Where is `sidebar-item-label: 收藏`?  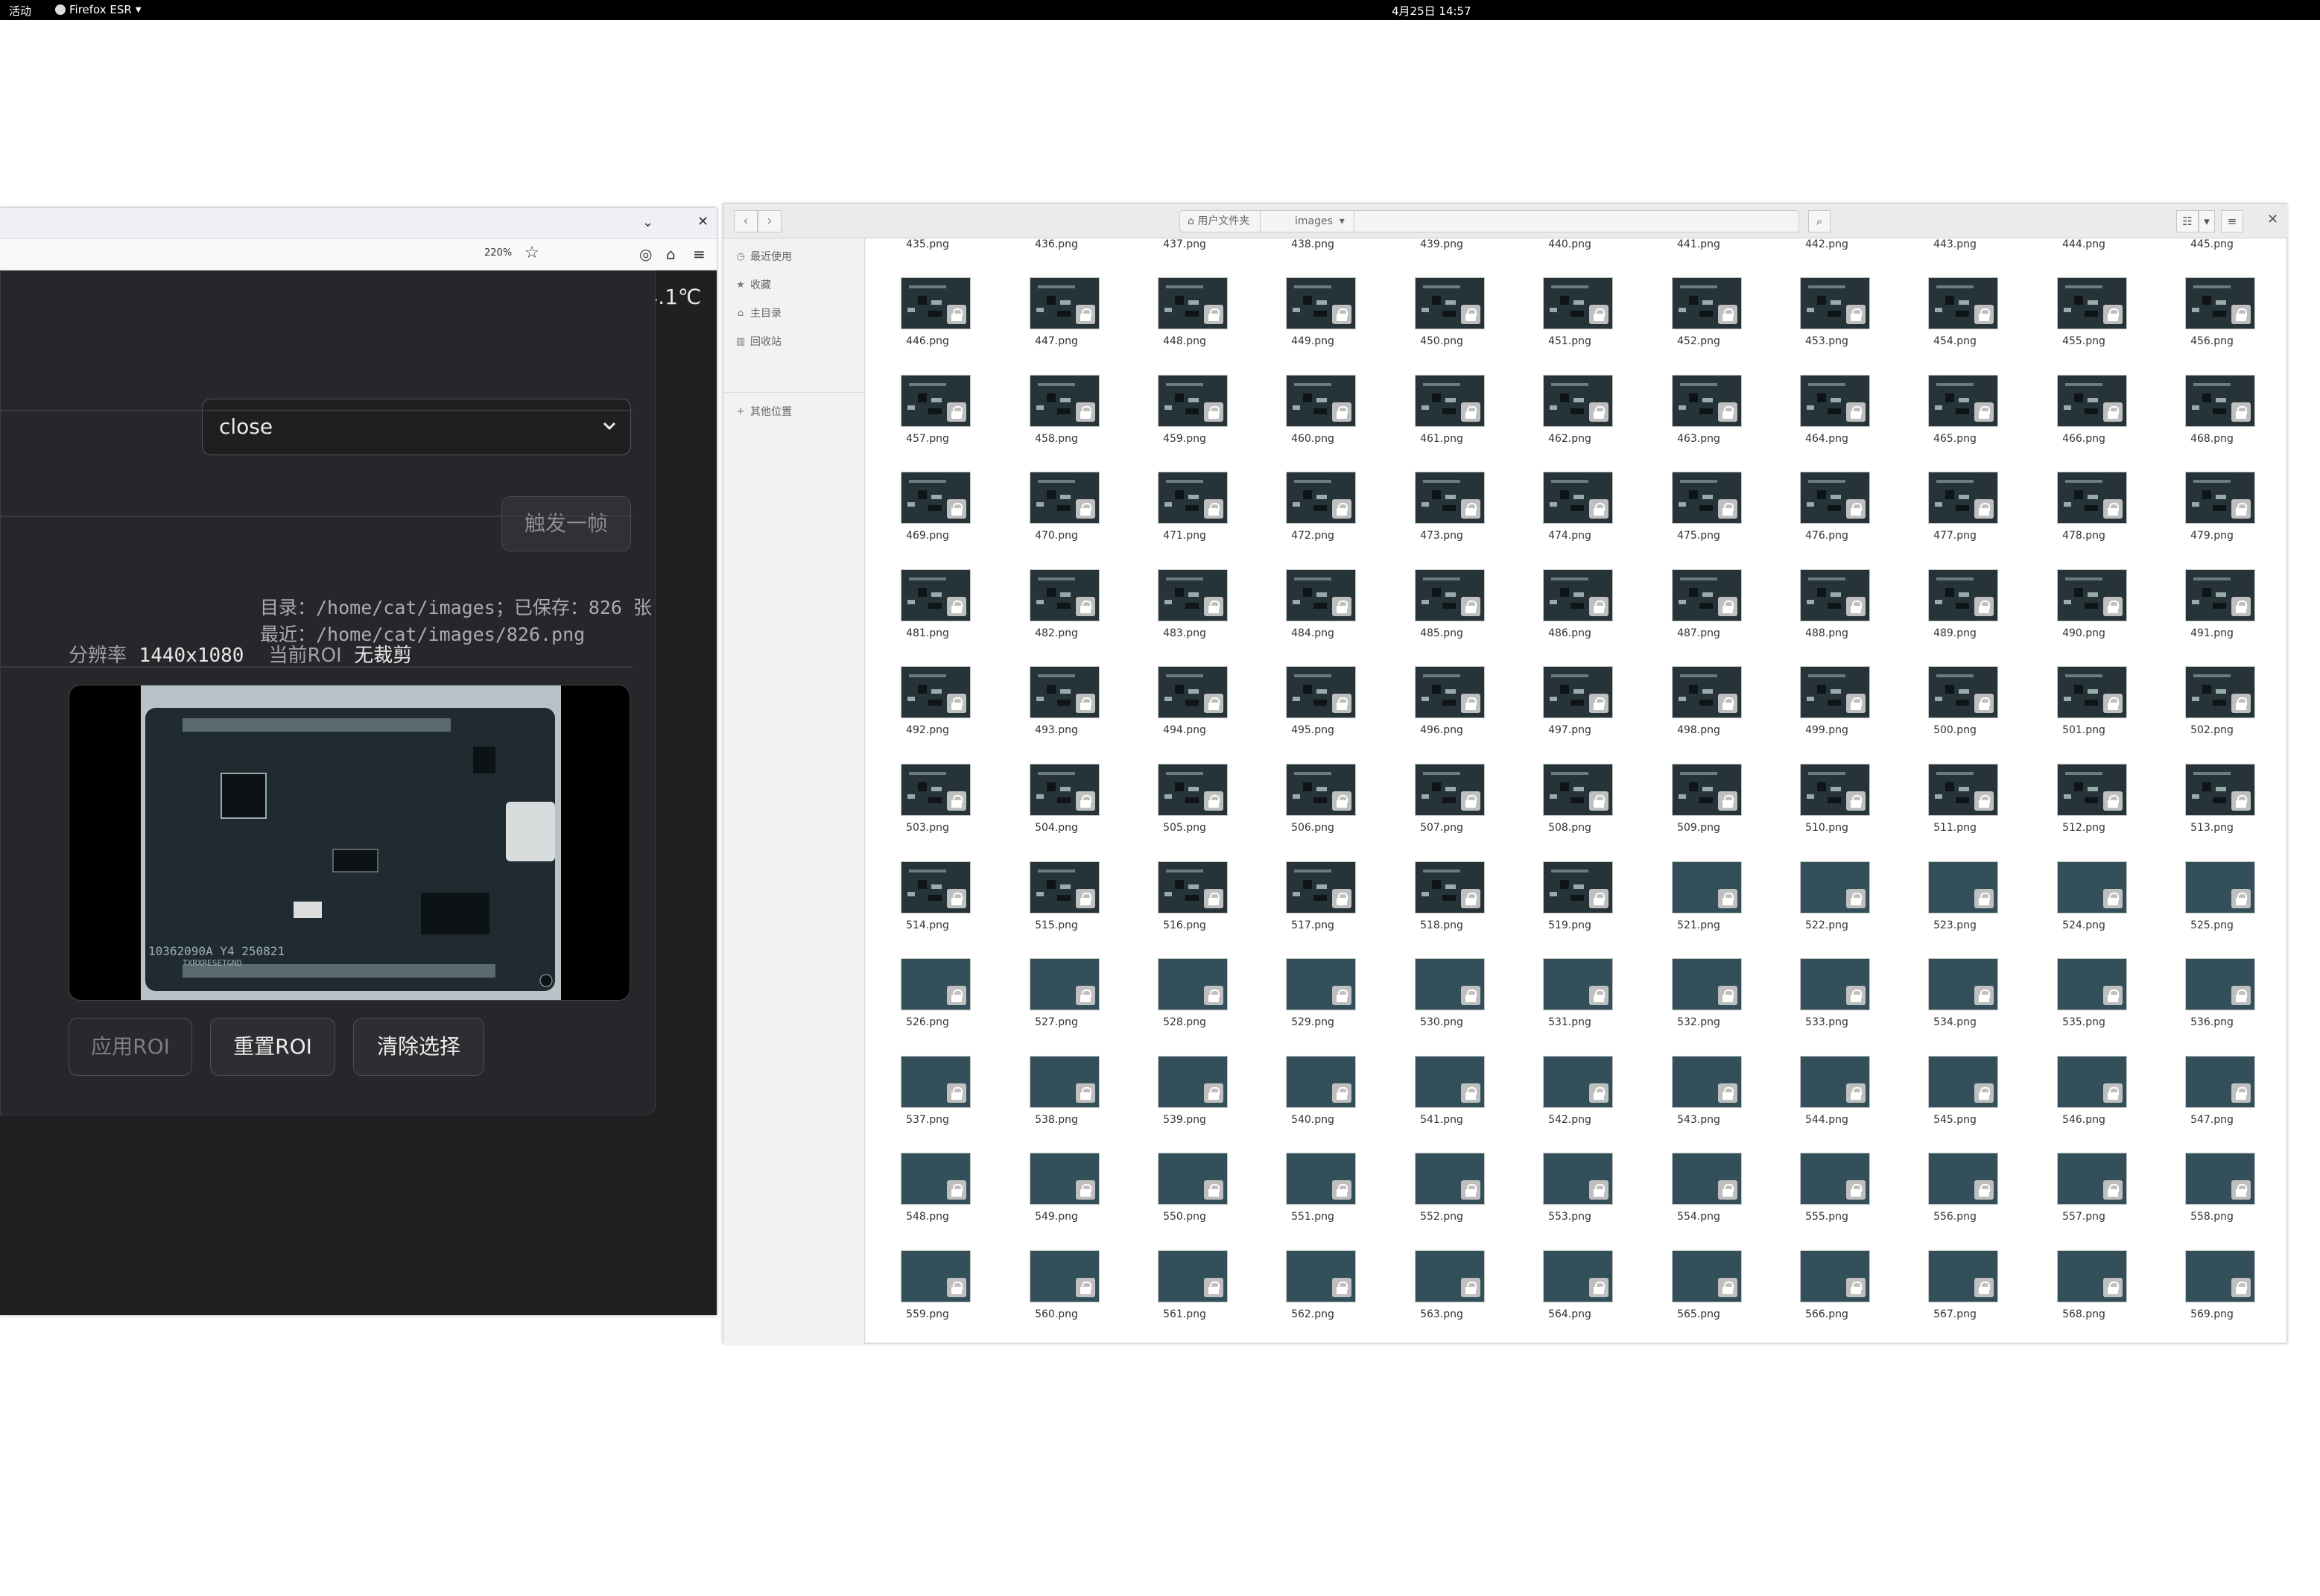
sidebar-item-label: 收藏 is located at coordinates (761, 285).